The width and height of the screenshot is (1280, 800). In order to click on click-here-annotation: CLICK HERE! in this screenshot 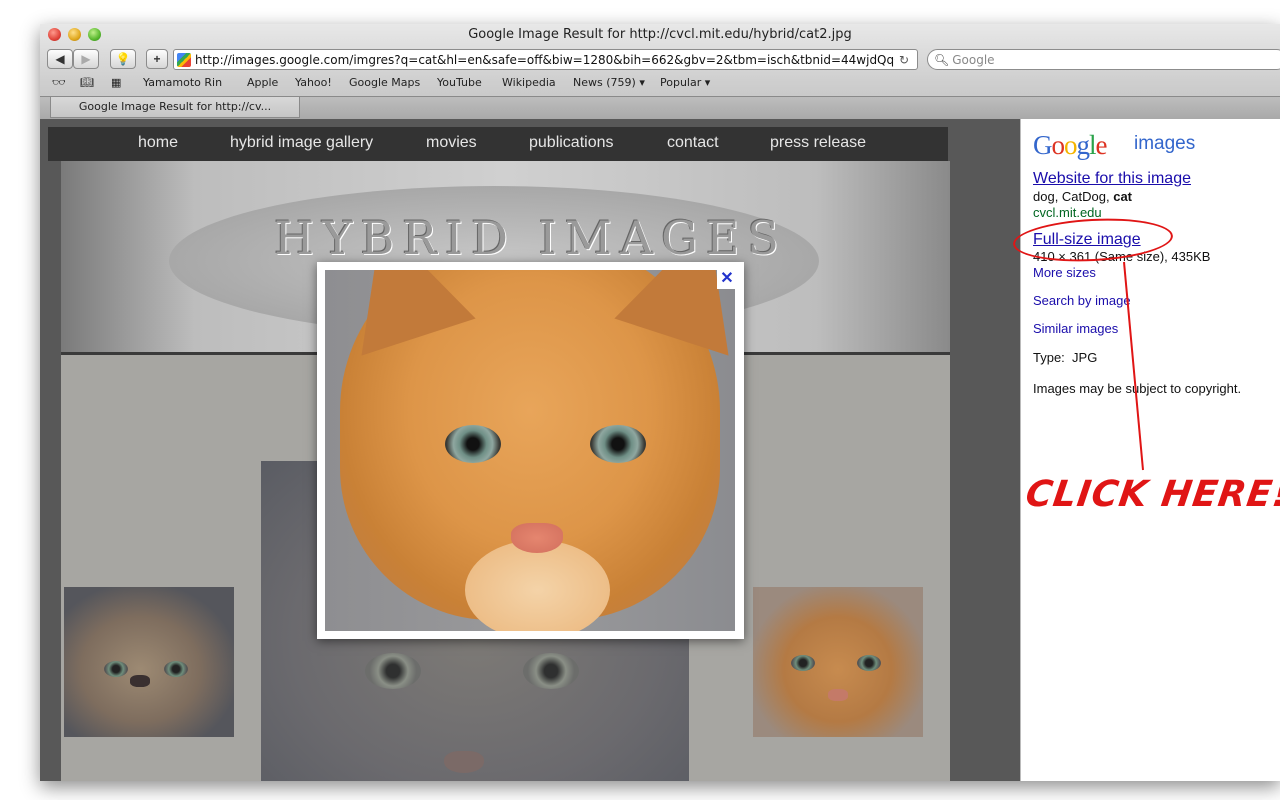, I will do `click(1151, 494)`.